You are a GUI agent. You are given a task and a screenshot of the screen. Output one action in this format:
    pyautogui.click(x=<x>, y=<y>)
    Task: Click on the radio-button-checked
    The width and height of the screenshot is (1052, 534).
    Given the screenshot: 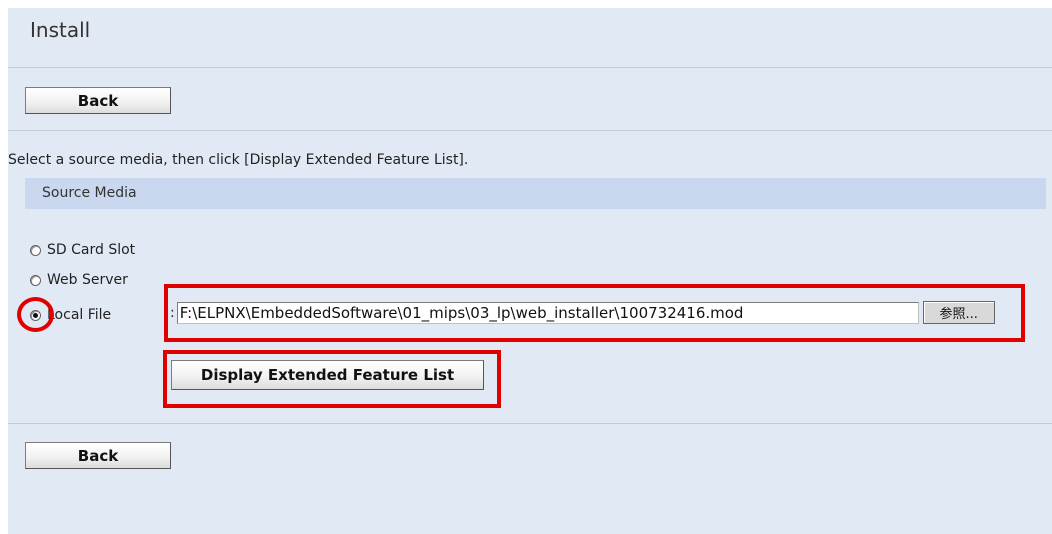 What is the action you would take?
    pyautogui.click(x=35, y=315)
    